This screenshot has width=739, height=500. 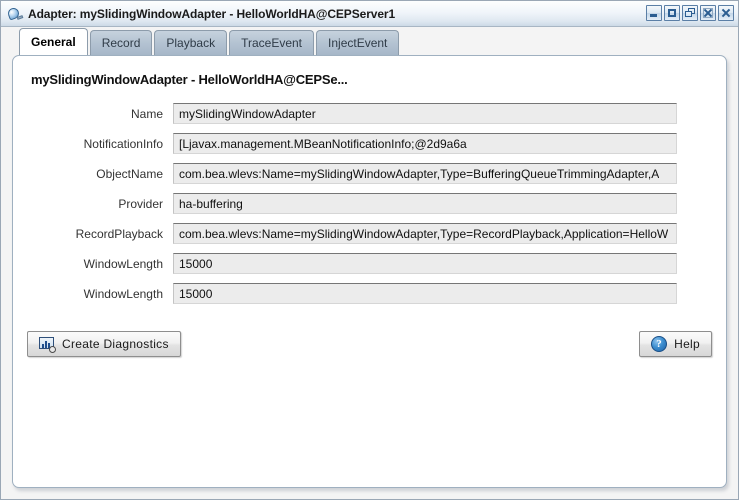 What do you see at coordinates (687, 344) in the screenshot?
I see `help-label: Help` at bounding box center [687, 344].